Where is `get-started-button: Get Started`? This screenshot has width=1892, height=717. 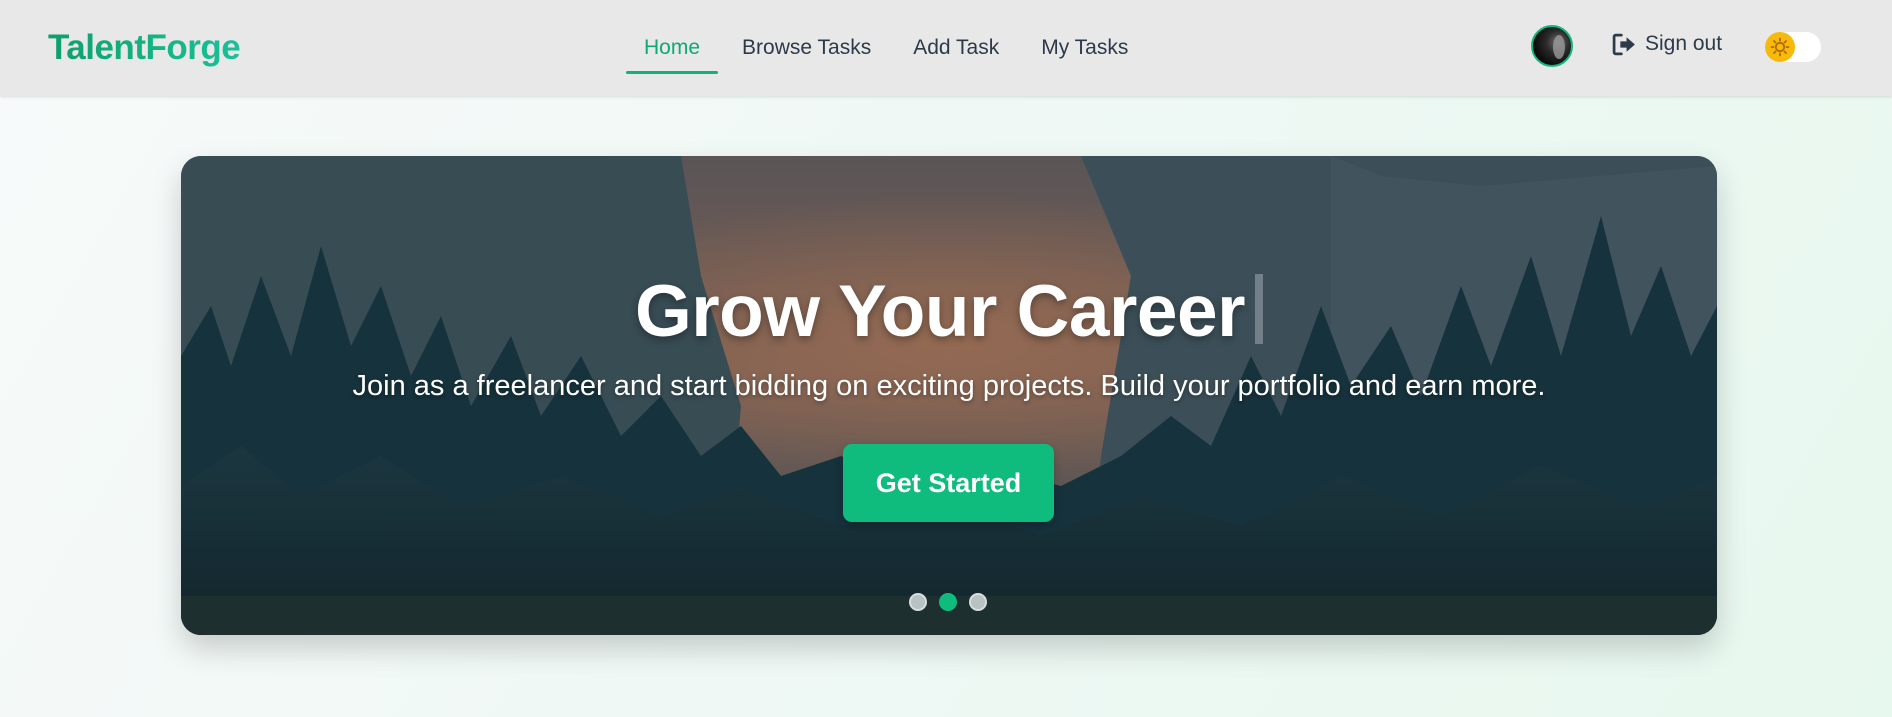 get-started-button: Get Started is located at coordinates (948, 483).